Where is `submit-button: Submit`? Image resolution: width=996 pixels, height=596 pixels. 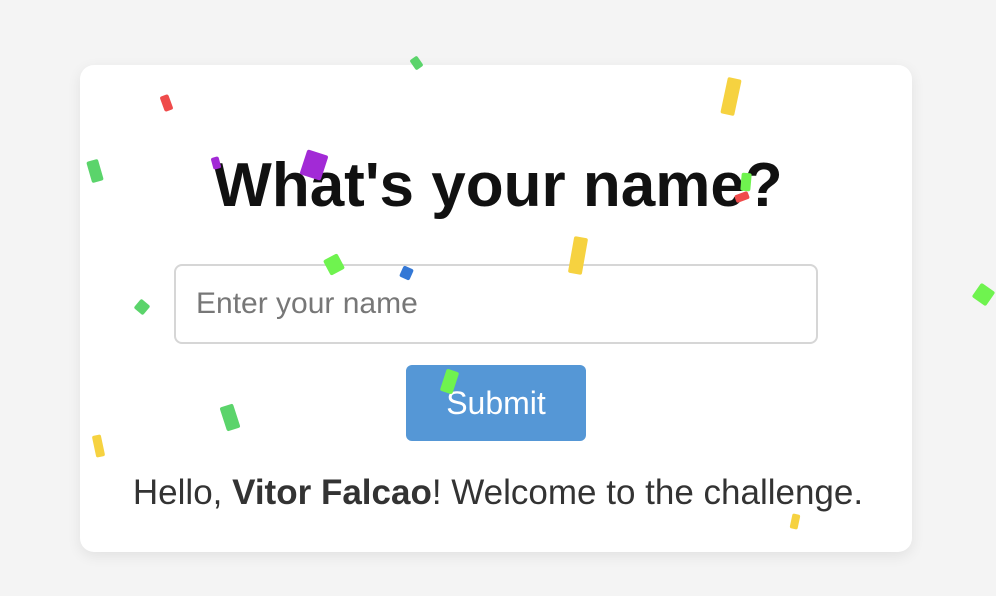
submit-button: Submit is located at coordinates (496, 403).